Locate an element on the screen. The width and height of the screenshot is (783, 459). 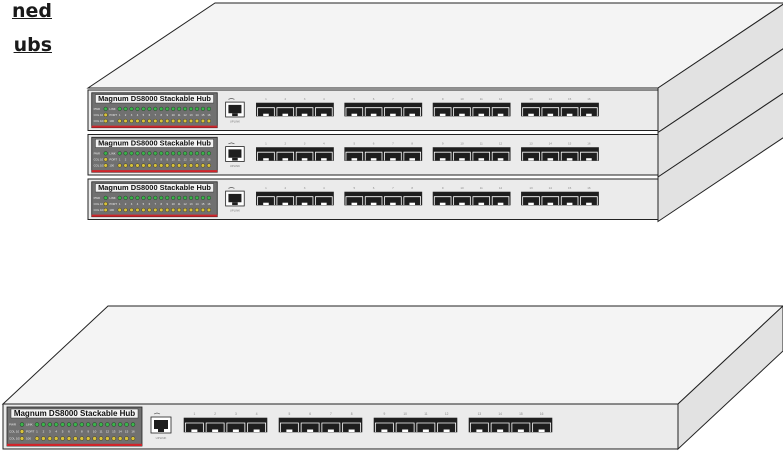
single-hub-port-number-7: 8 is located at coordinates (352, 414).